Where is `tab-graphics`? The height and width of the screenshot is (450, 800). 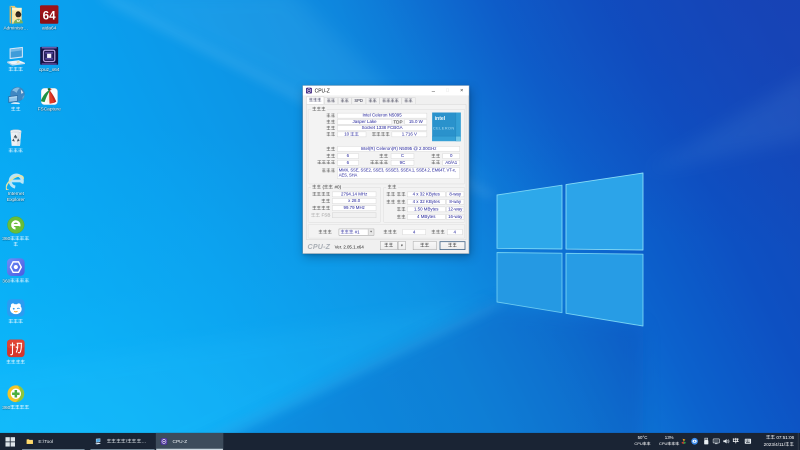 tab-graphics is located at coordinates (372, 101).